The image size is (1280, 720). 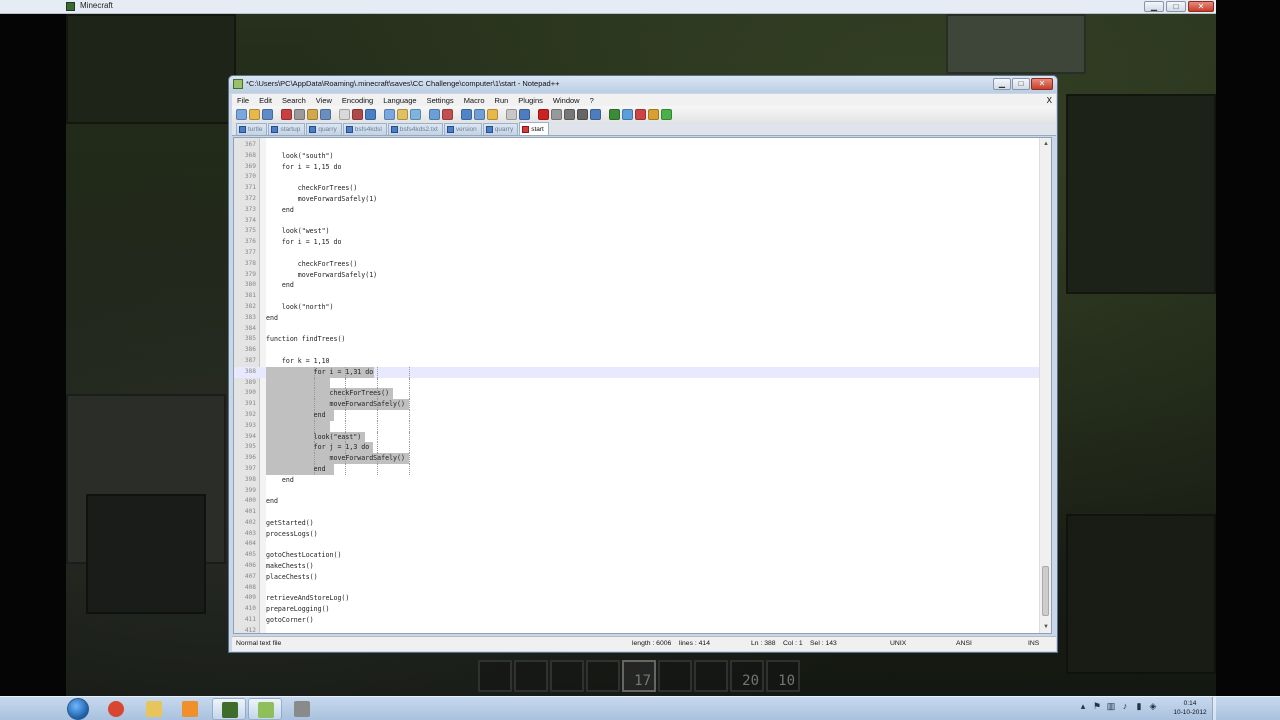 What do you see at coordinates (287, 129) in the screenshot?
I see `tab-startup: startup` at bounding box center [287, 129].